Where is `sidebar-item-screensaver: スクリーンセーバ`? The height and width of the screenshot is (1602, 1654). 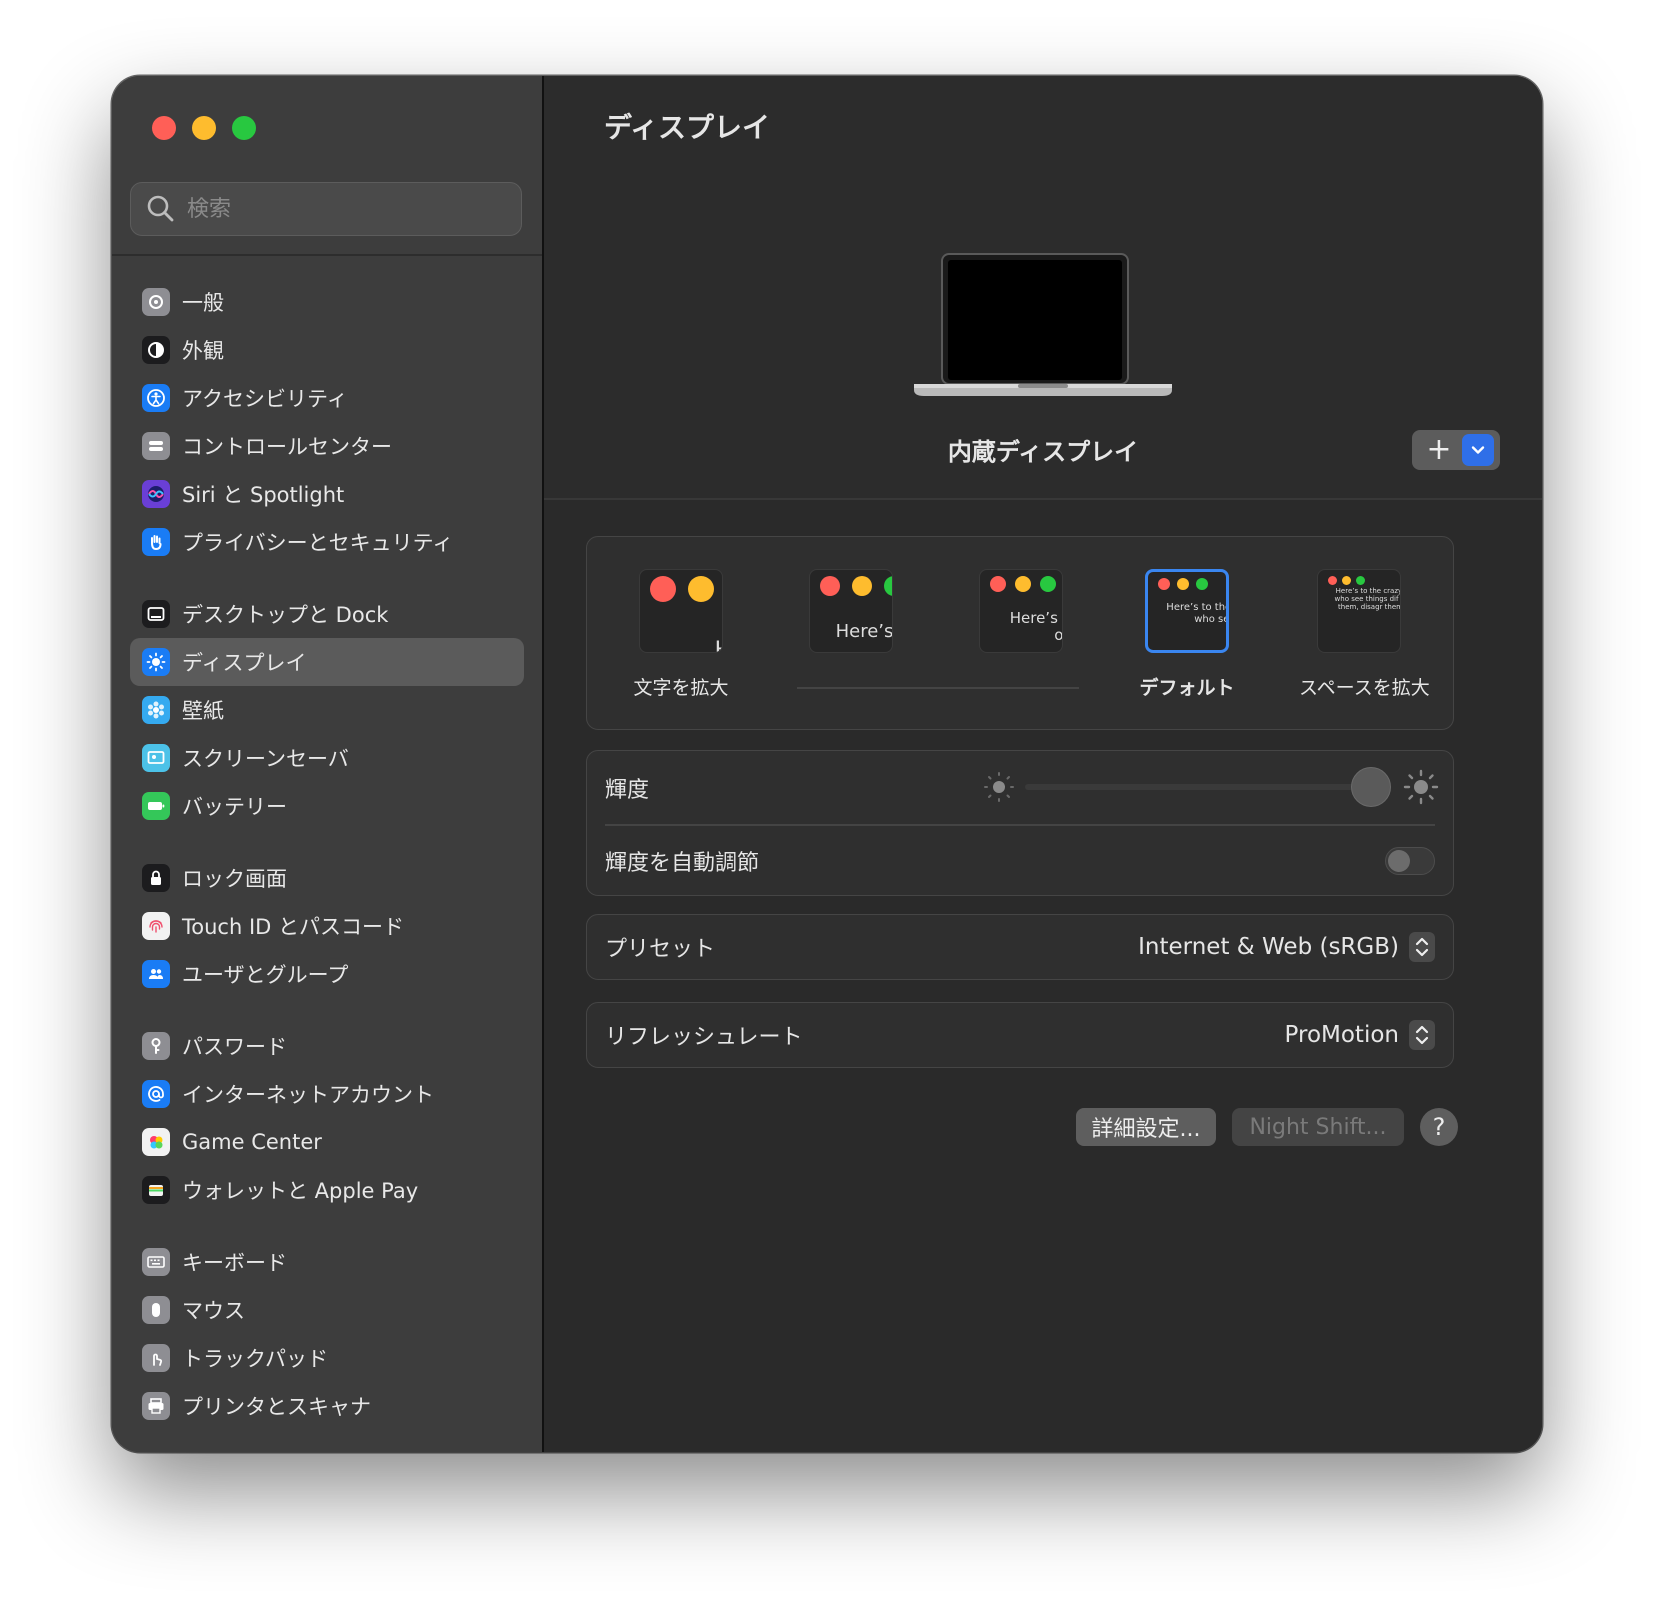 sidebar-item-screensaver: スクリーンセーバ is located at coordinates (327, 758).